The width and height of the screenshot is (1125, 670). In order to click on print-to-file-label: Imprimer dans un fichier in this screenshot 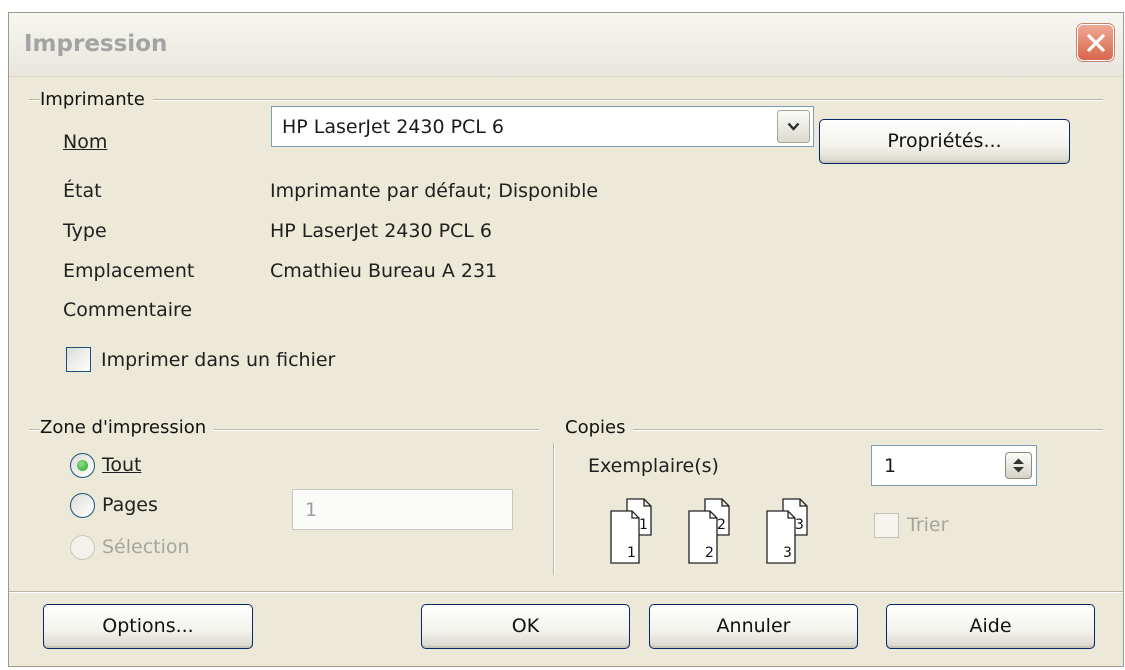, I will do `click(218, 360)`.